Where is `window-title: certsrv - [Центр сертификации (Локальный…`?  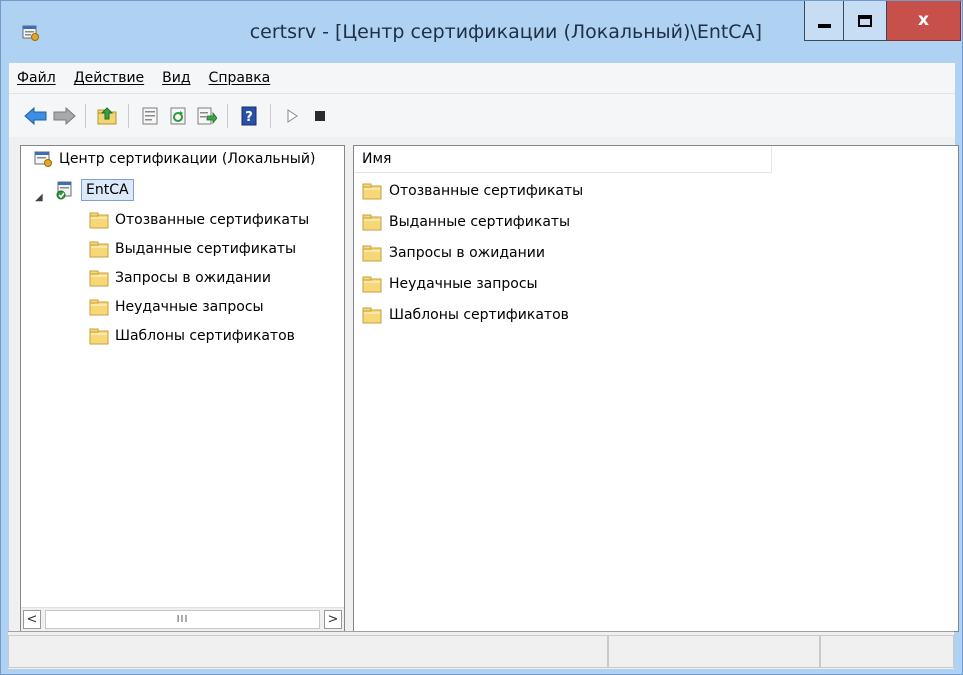 window-title: certsrv - [Центр сертификации (Локальный… is located at coordinates (505, 32).